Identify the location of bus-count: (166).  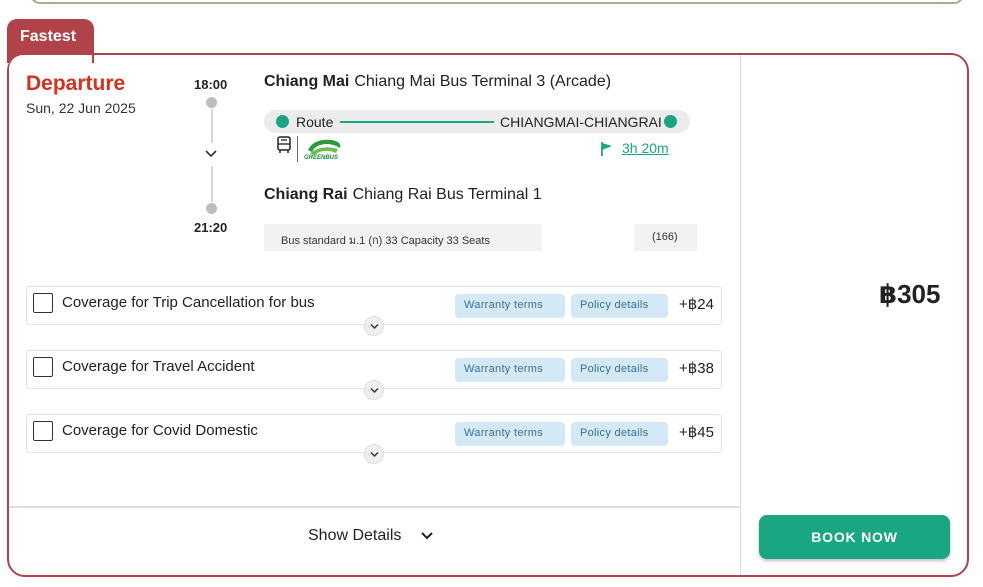
(665, 237).